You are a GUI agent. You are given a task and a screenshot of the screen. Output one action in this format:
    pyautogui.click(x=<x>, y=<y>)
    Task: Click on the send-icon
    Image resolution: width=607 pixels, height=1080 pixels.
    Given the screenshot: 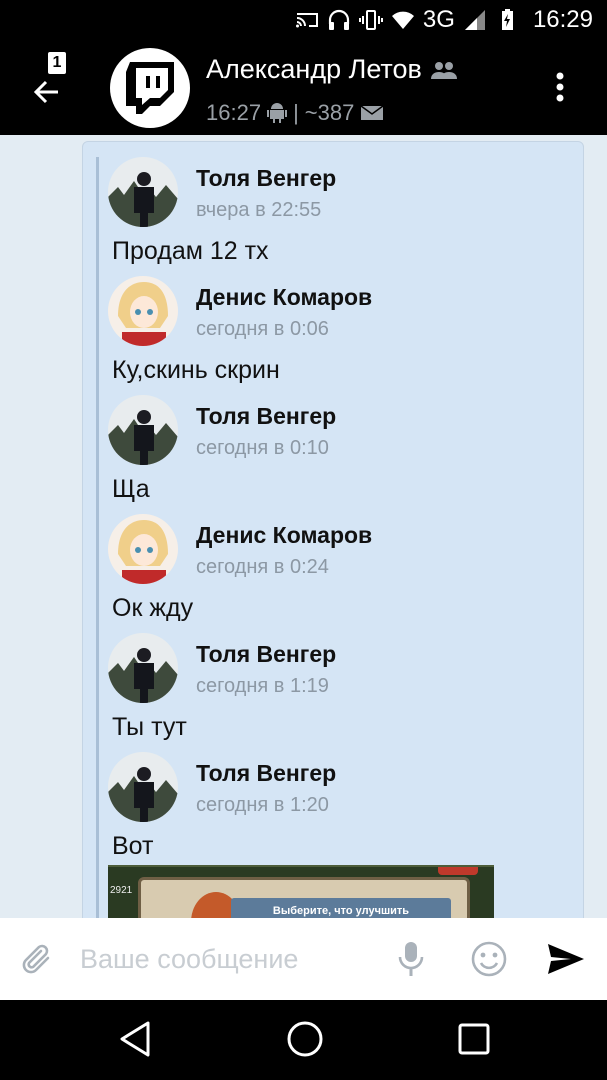 What is the action you would take?
    pyautogui.click(x=566, y=959)
    